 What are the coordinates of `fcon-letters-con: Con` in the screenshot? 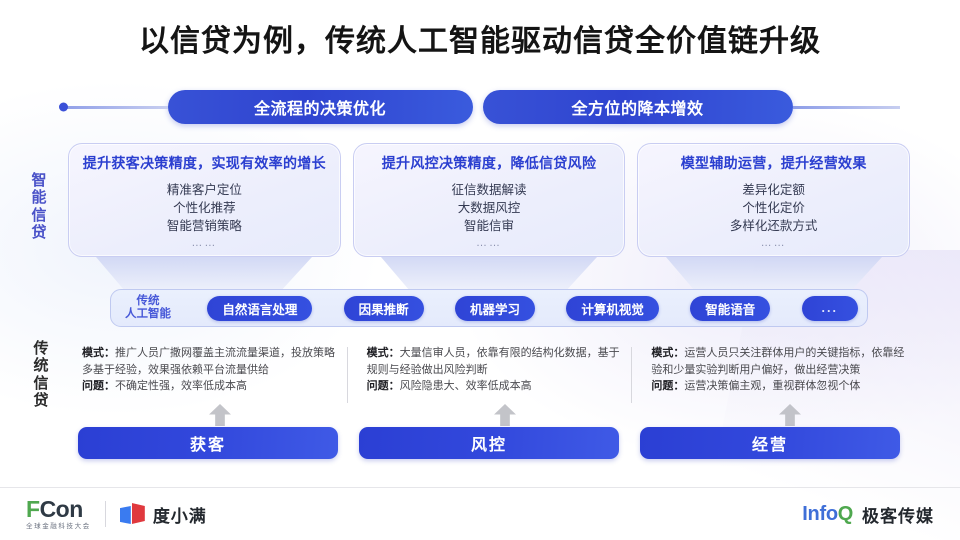 It's located at (61, 508).